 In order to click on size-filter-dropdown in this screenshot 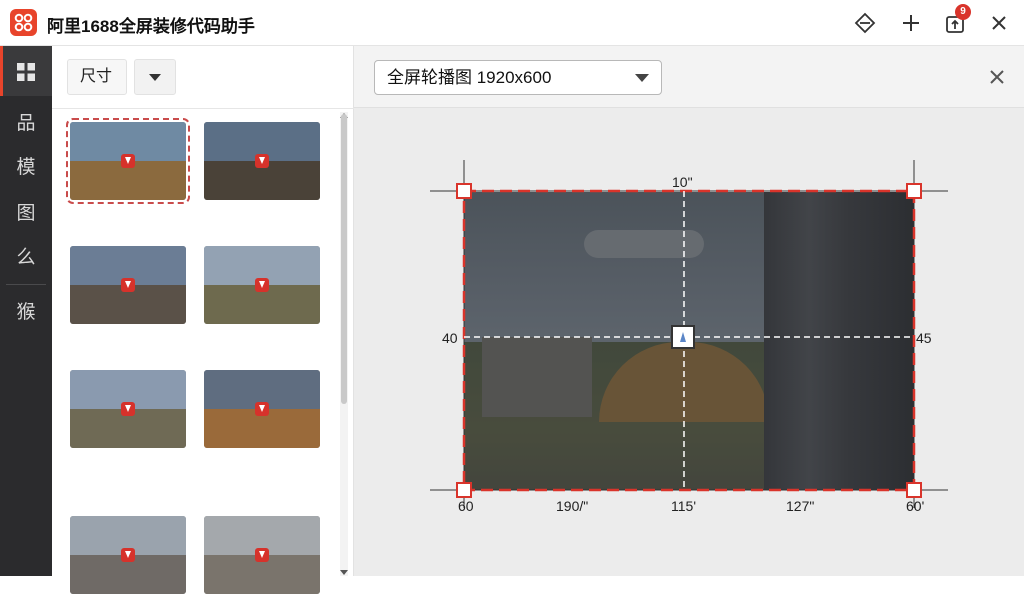, I will do `click(155, 77)`.